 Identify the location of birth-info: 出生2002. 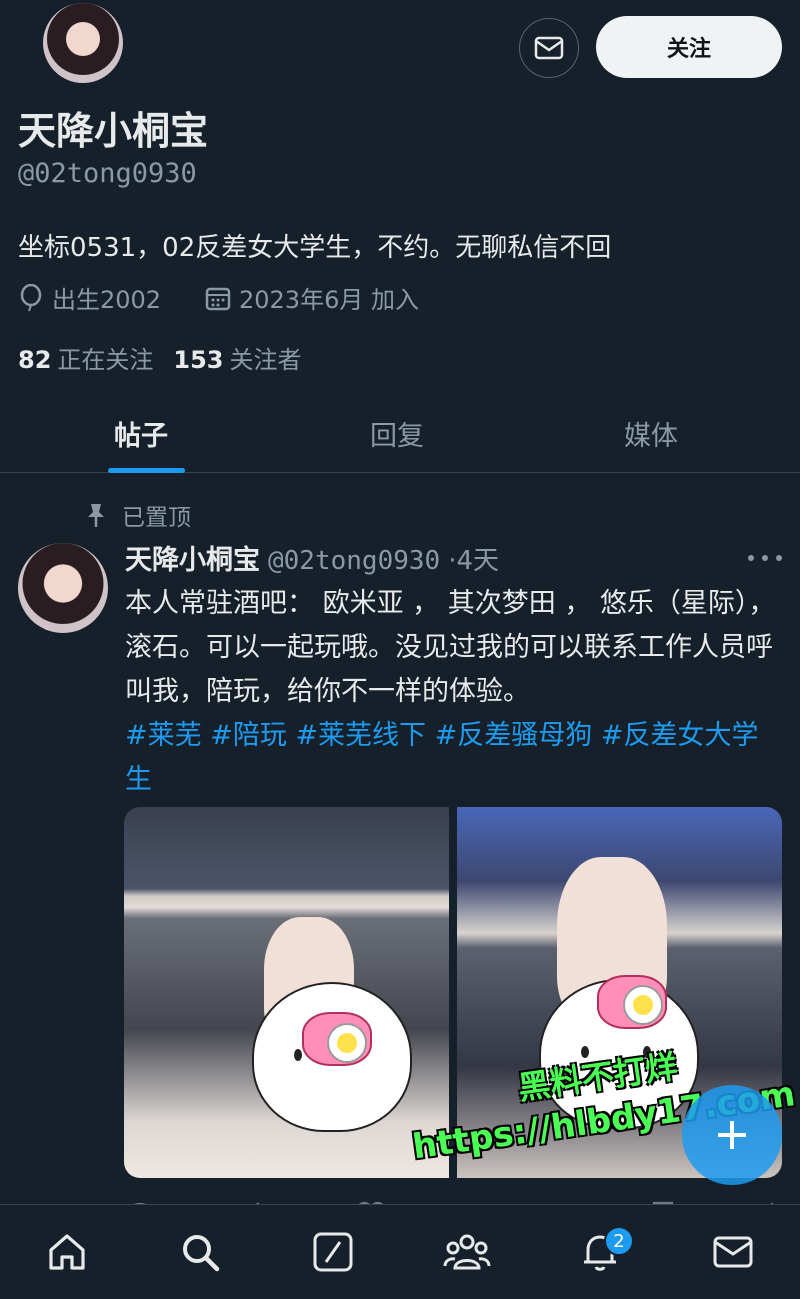
(89, 297).